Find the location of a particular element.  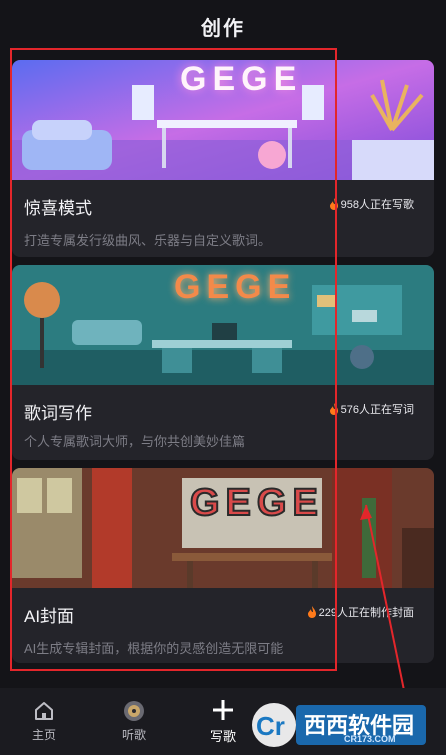

card-stat: 958人正在写歌 is located at coordinates (371, 204).